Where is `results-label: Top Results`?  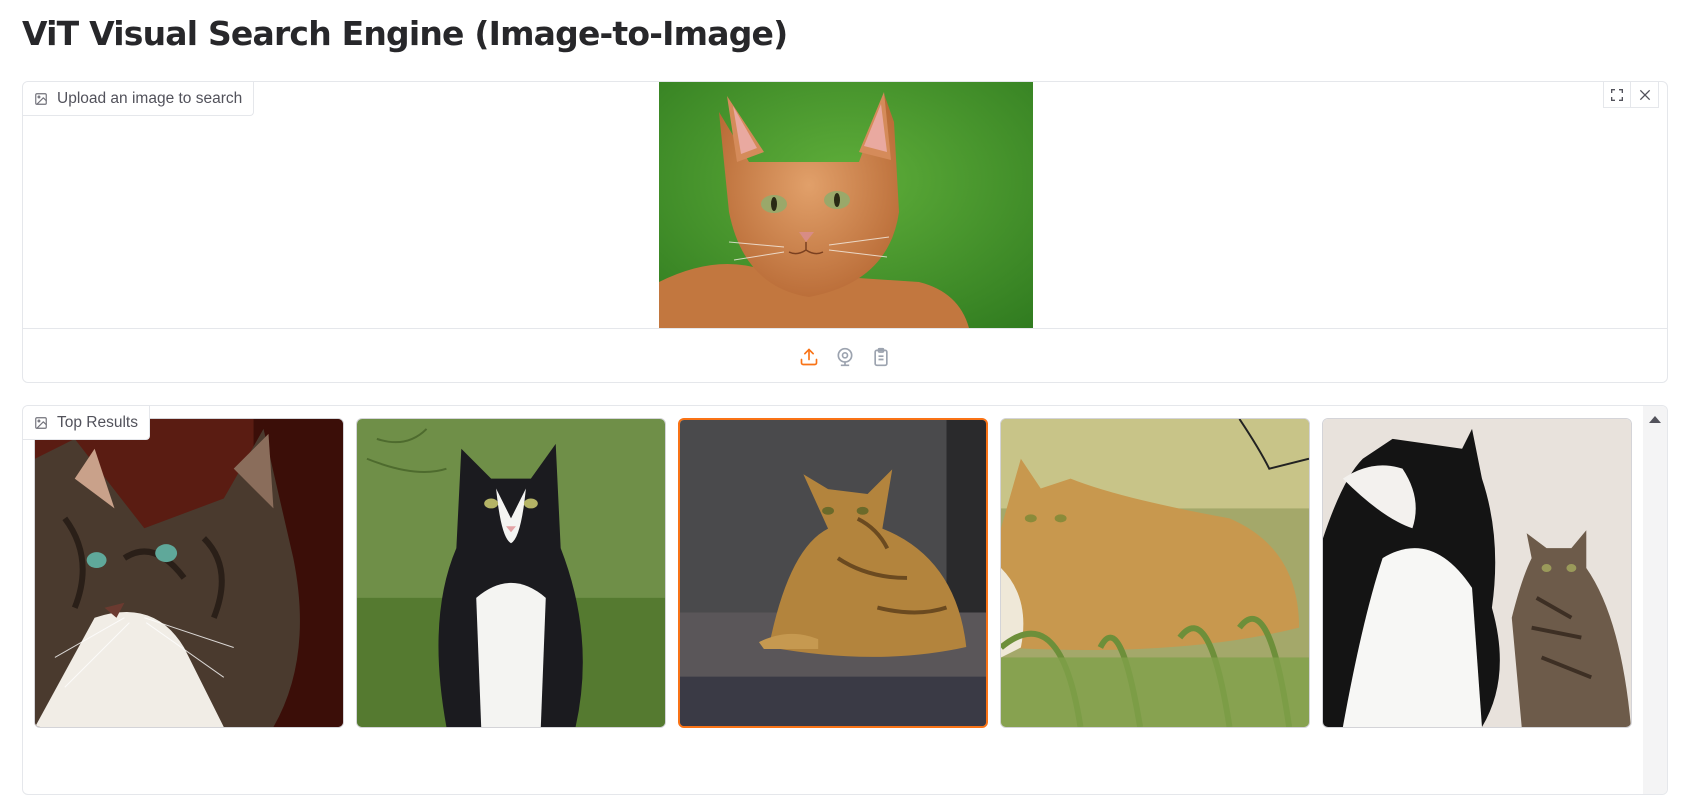
results-label: Top Results is located at coordinates (86, 423).